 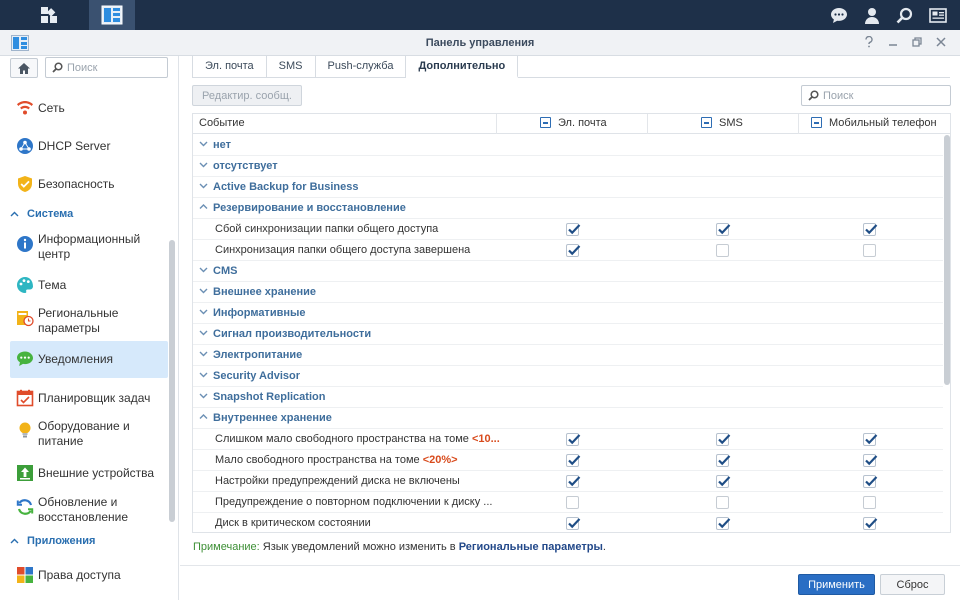 What do you see at coordinates (568, 292) in the screenshot?
I see `event-group-row: Внешнее хранение` at bounding box center [568, 292].